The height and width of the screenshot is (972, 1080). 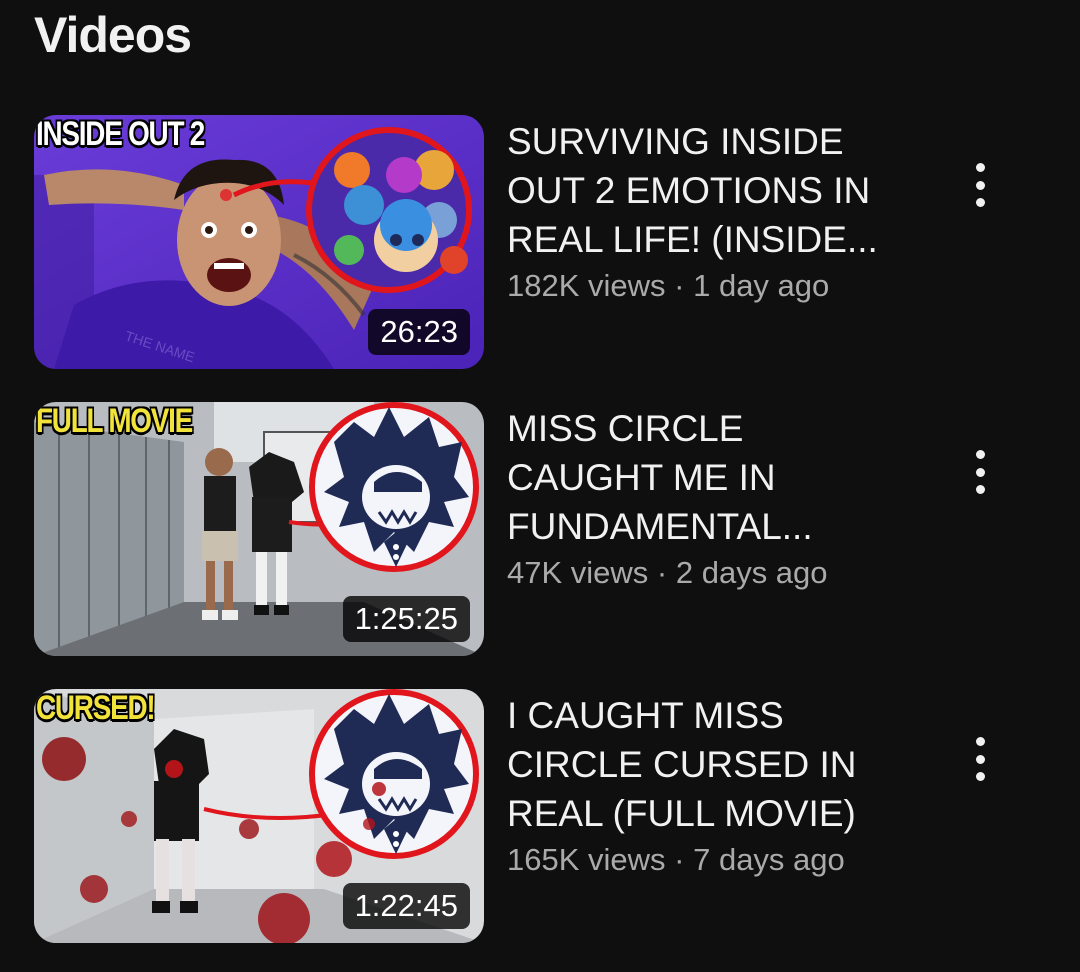 What do you see at coordinates (259, 529) in the screenshot?
I see `video-thumbnail: FULL MOVIE 1:25:25` at bounding box center [259, 529].